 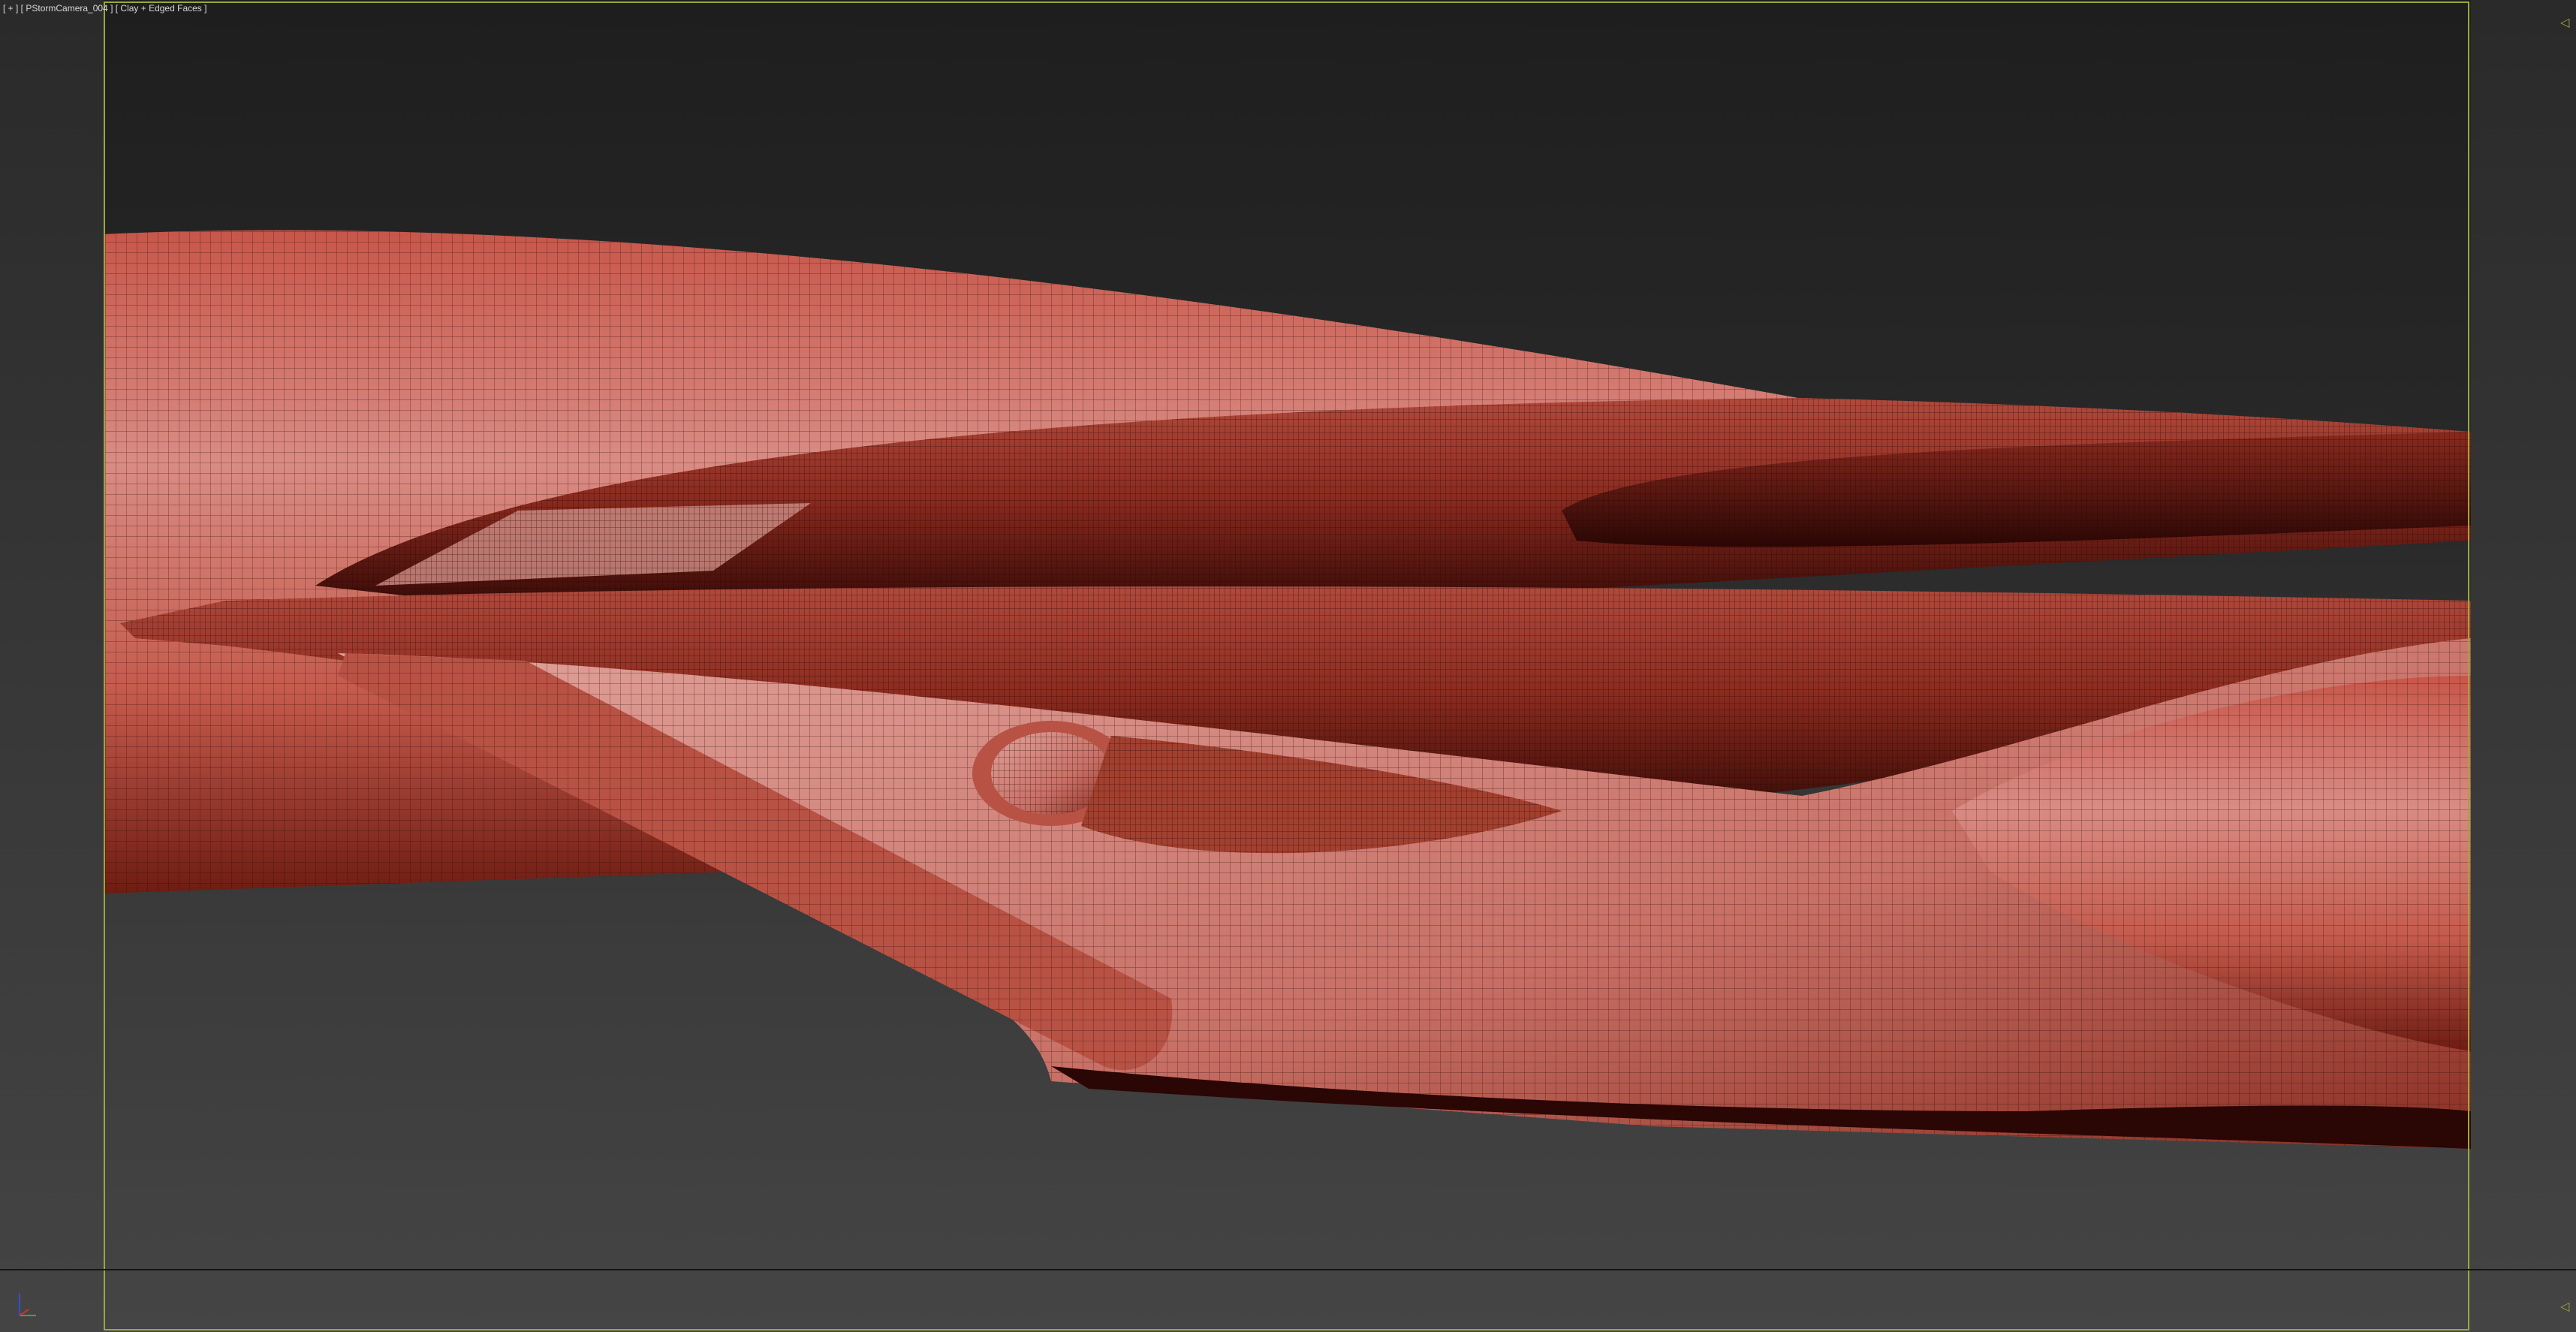 I want to click on xyz-axis-tripod-icon, so click(x=27, y=1304).